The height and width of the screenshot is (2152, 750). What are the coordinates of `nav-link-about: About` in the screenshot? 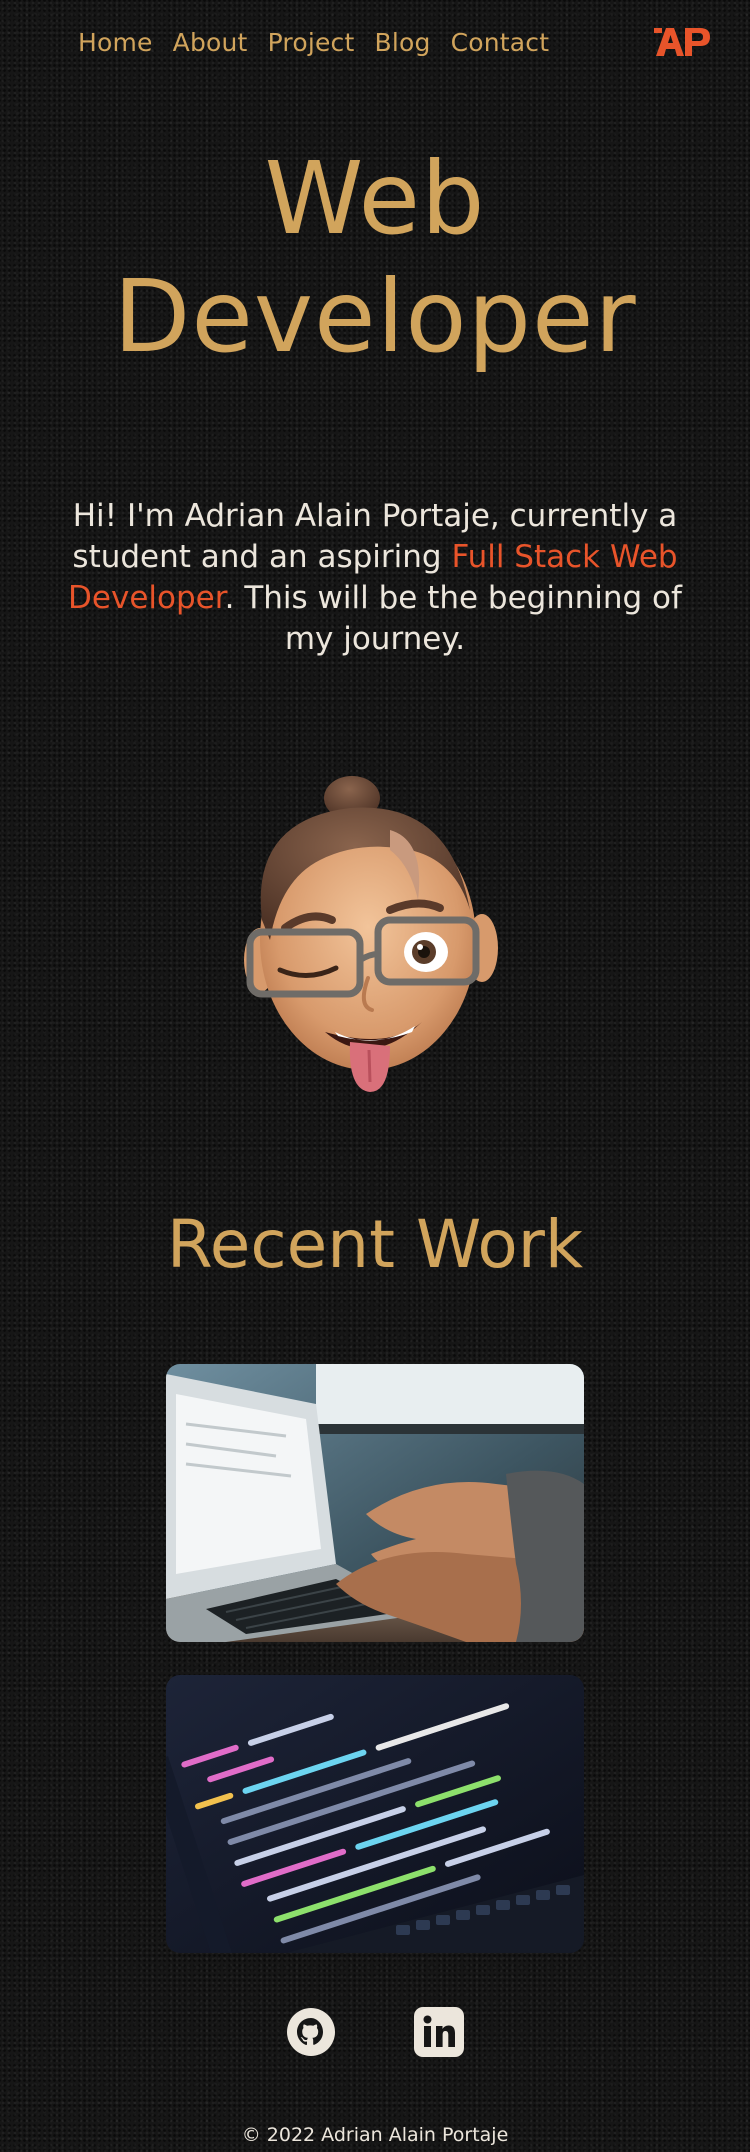 It's located at (210, 42).